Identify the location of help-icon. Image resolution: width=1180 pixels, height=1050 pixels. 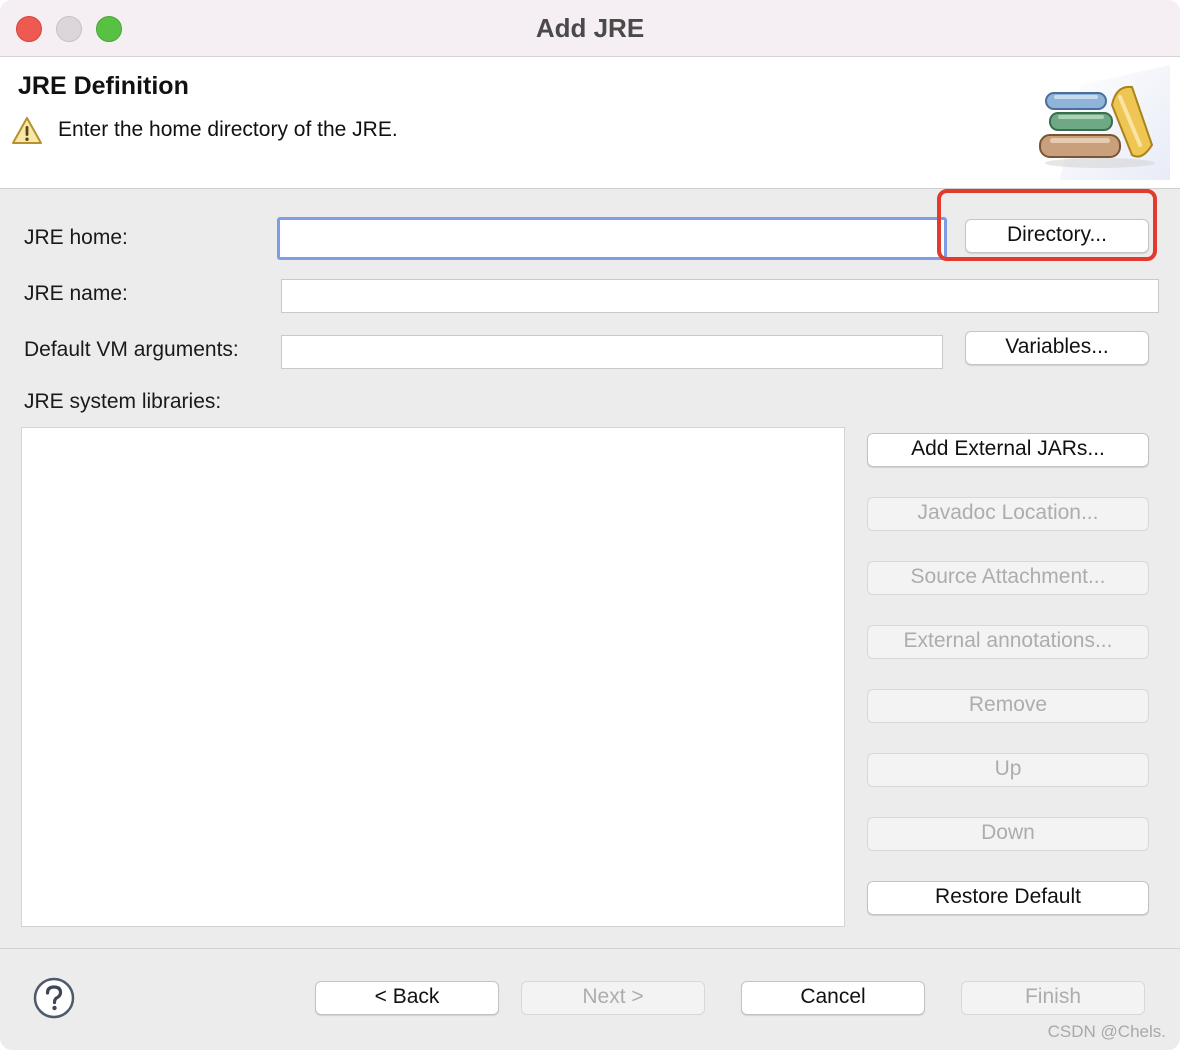
(54, 998).